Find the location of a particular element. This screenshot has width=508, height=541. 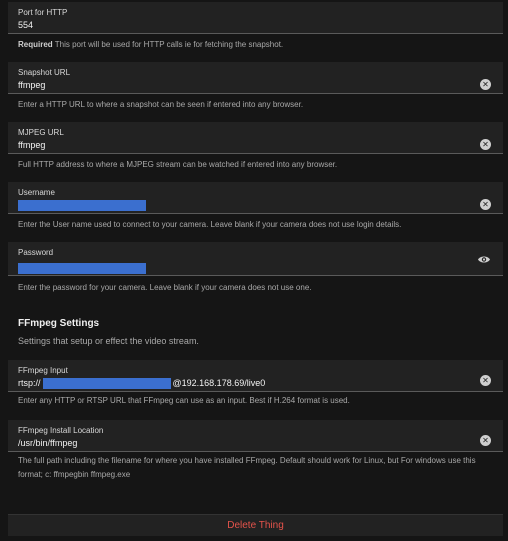

mjpeg-url-input: ffmpeg is located at coordinates (31, 145).